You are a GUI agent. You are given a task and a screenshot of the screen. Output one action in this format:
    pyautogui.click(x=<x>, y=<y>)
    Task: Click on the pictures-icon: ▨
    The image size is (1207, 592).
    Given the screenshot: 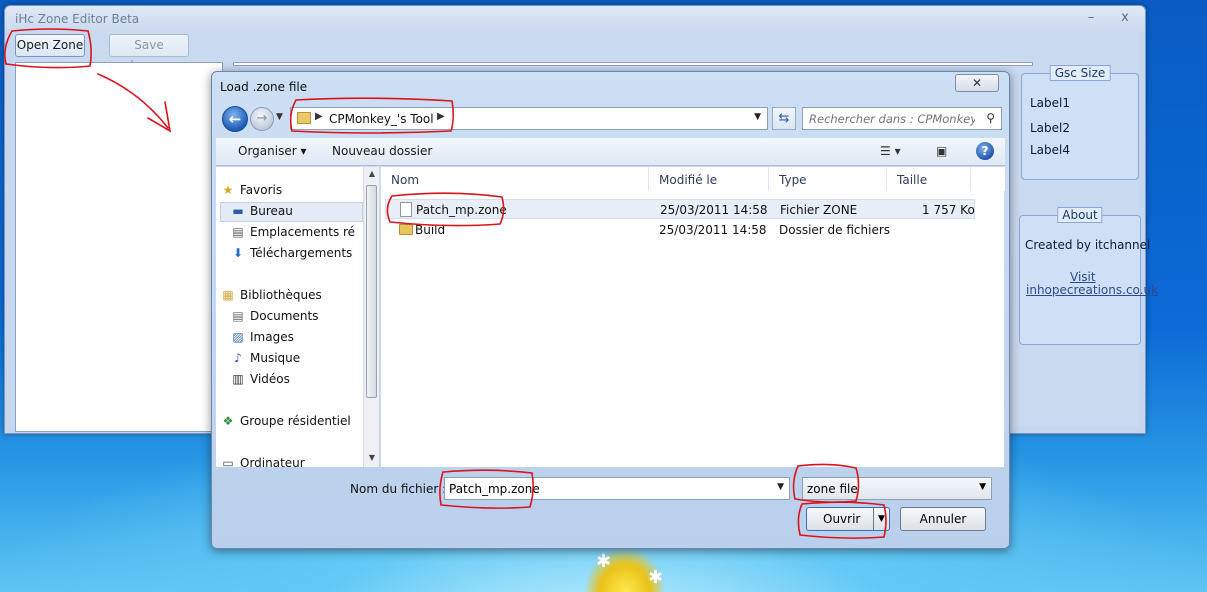 What is the action you would take?
    pyautogui.click(x=238, y=337)
    